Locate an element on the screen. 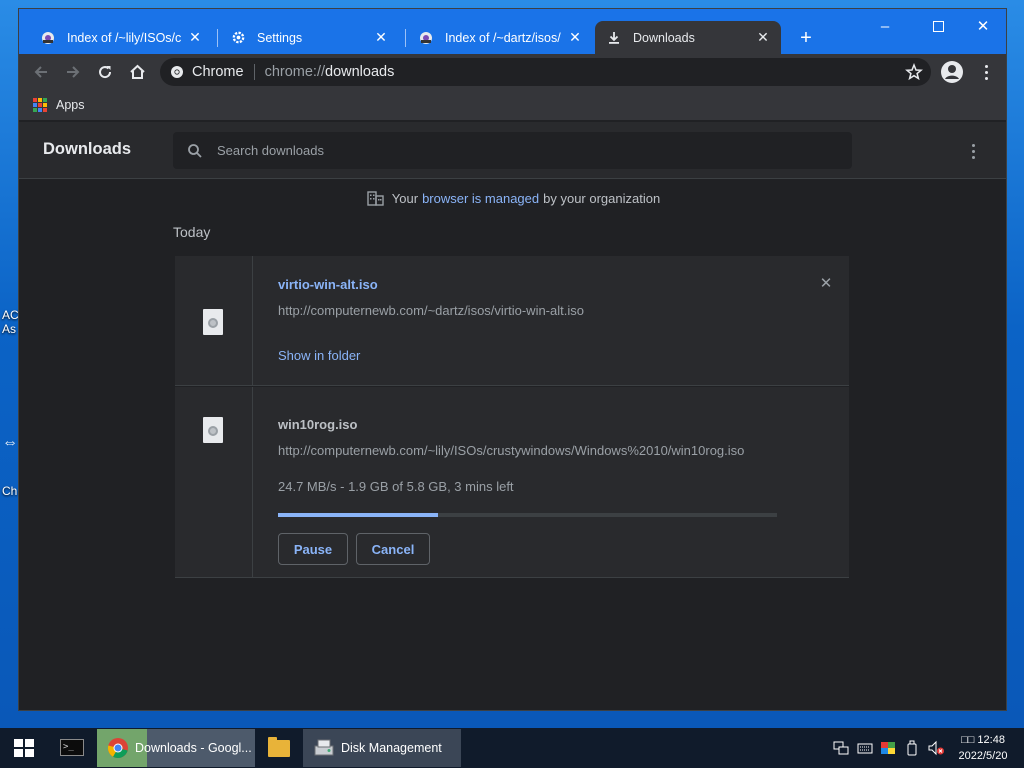 The width and height of the screenshot is (1024, 768). tab-settings: Settings ✕ is located at coordinates (309, 37).